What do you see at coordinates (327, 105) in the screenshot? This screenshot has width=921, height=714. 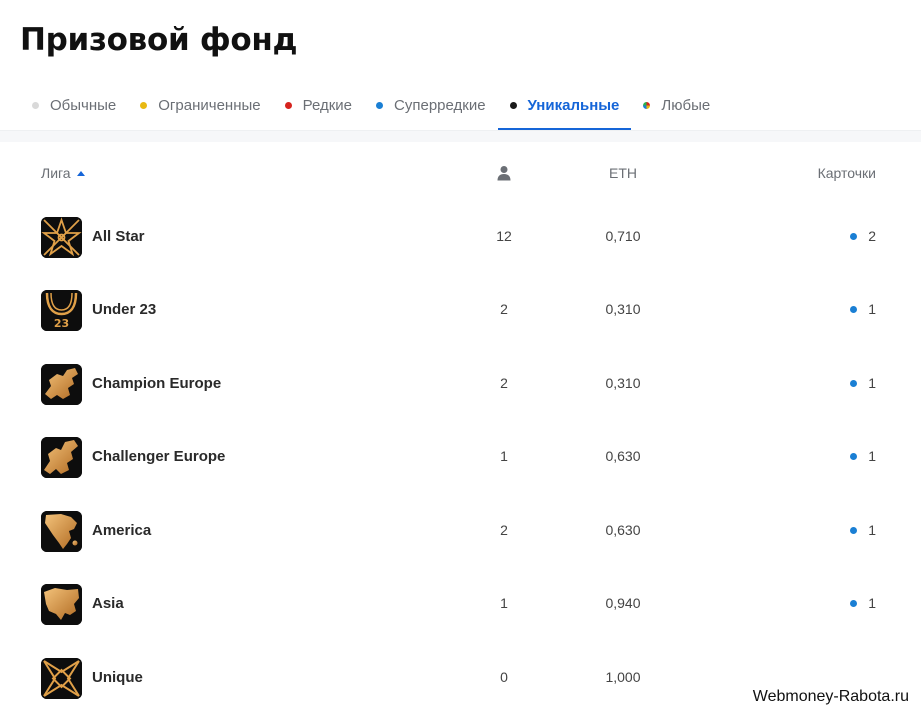 I see `tab-label: Редкие` at bounding box center [327, 105].